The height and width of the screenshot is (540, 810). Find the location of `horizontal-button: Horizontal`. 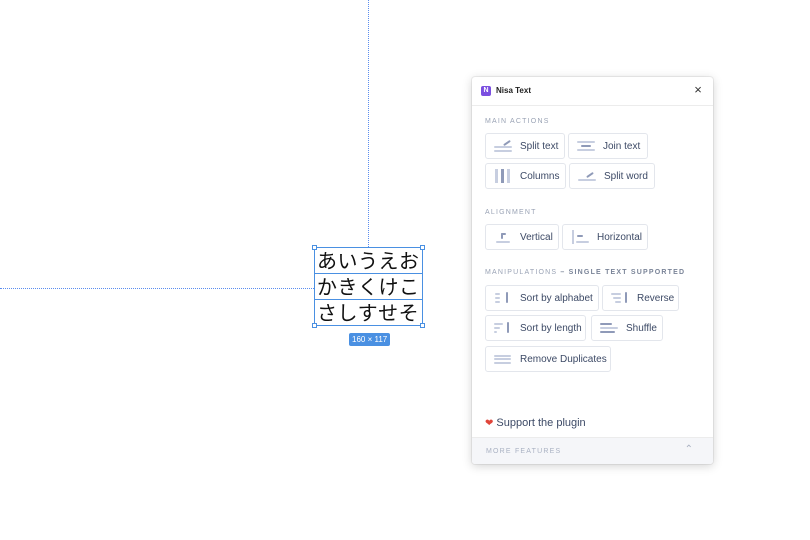

horizontal-button: Horizontal is located at coordinates (605, 237).